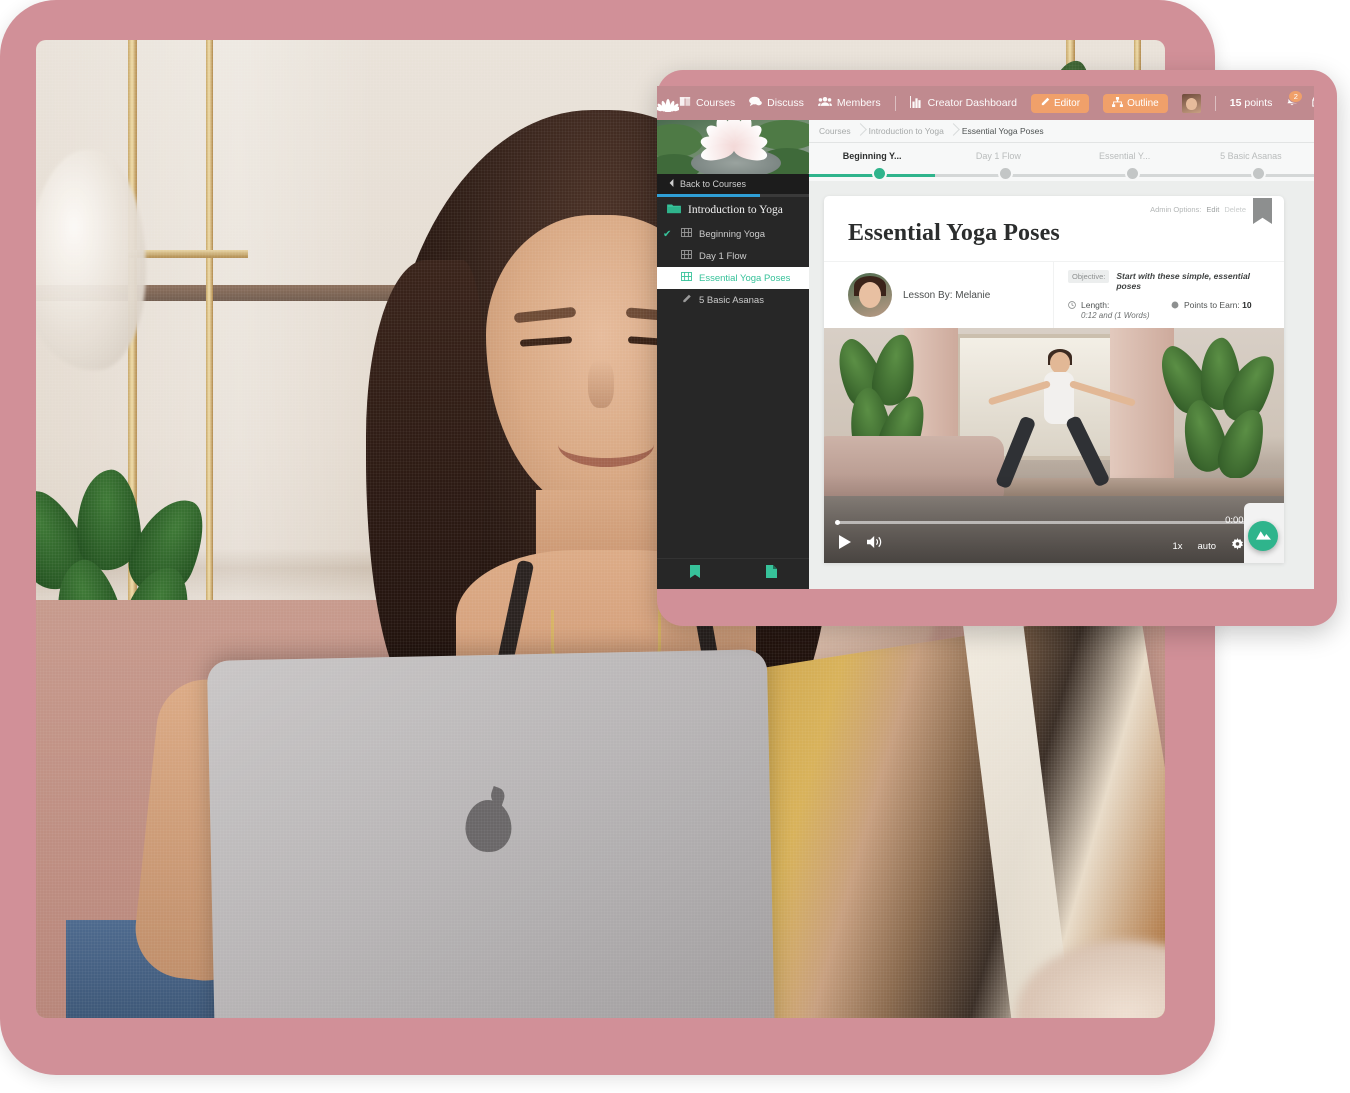  Describe the element at coordinates (953, 131) in the screenshot. I see `breadcrumb-separator-icon` at that location.